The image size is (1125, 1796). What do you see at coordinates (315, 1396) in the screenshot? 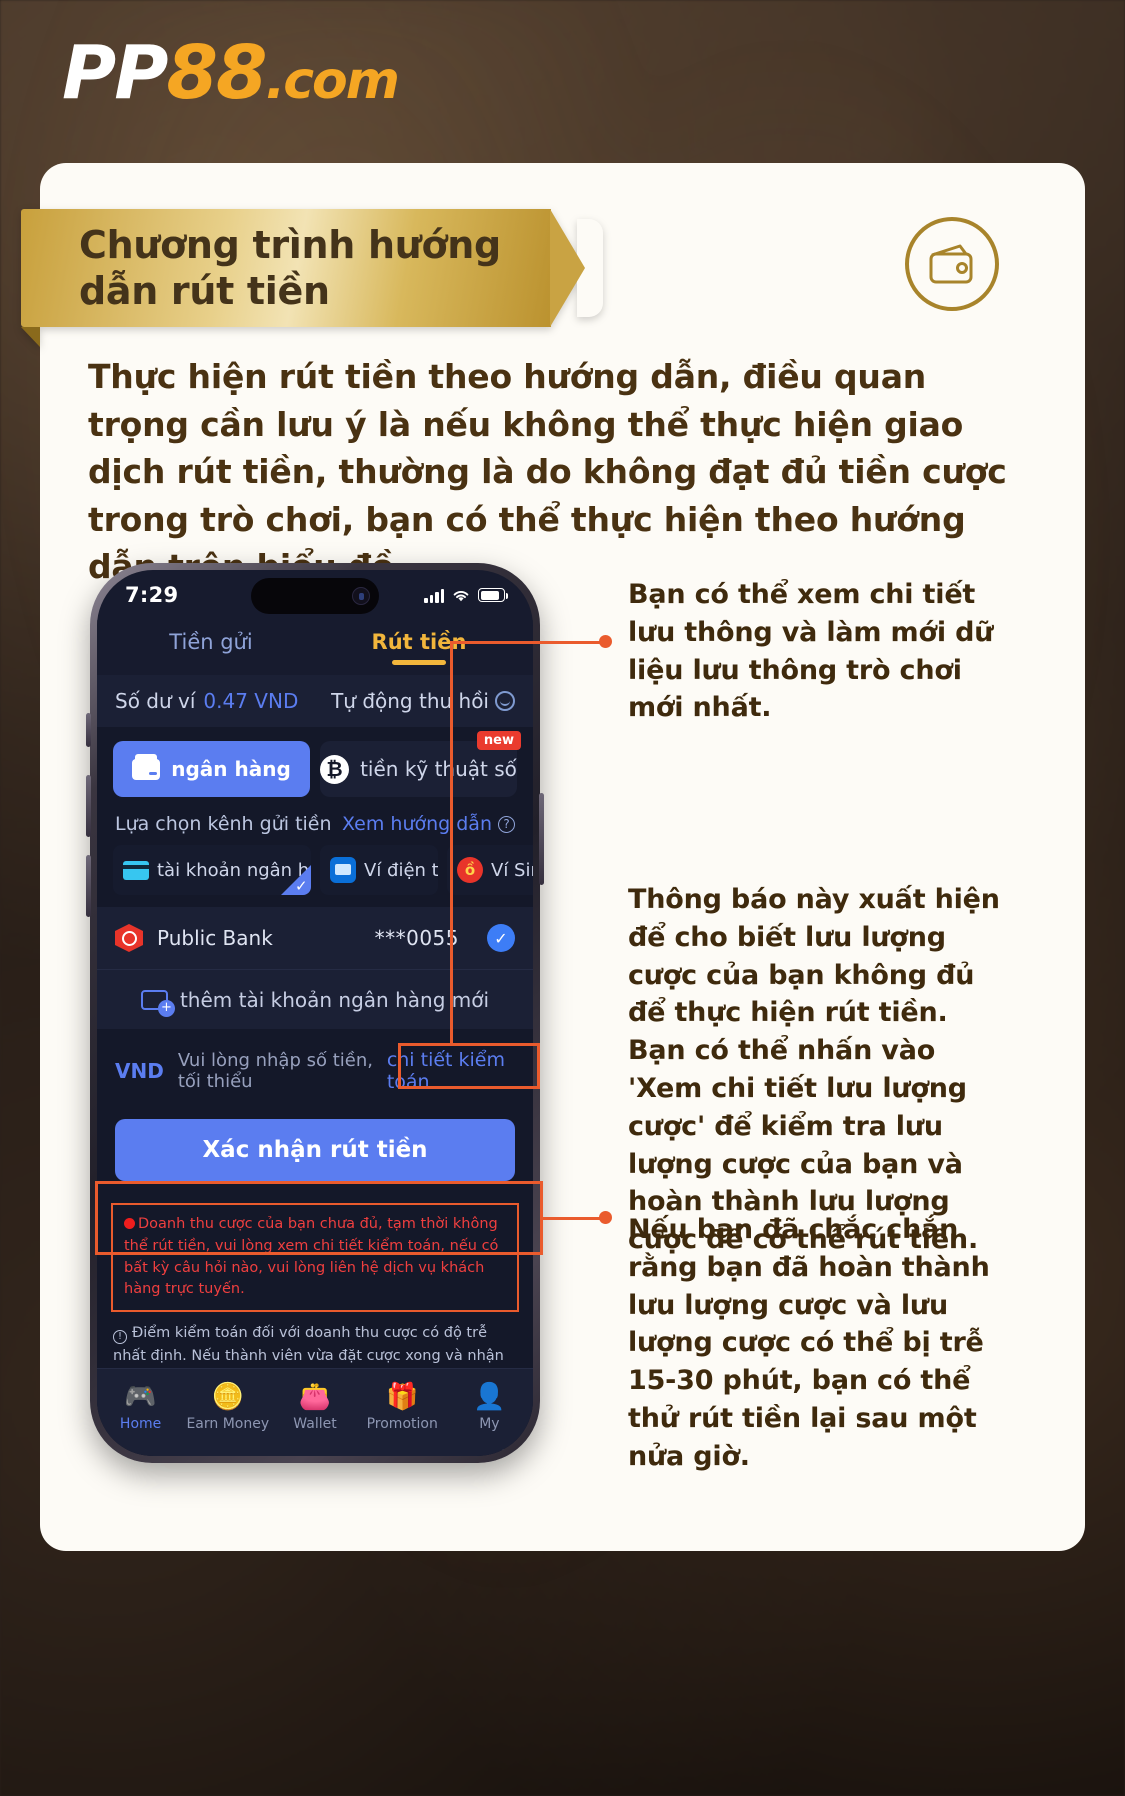
I see `wallet-icon: 👛` at bounding box center [315, 1396].